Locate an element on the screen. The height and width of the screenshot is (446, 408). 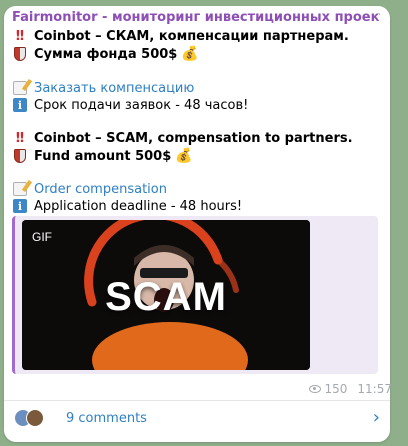
ru-headline: Coinbot – СКАМ, компенсации партнерам. is located at coordinates (191, 36).